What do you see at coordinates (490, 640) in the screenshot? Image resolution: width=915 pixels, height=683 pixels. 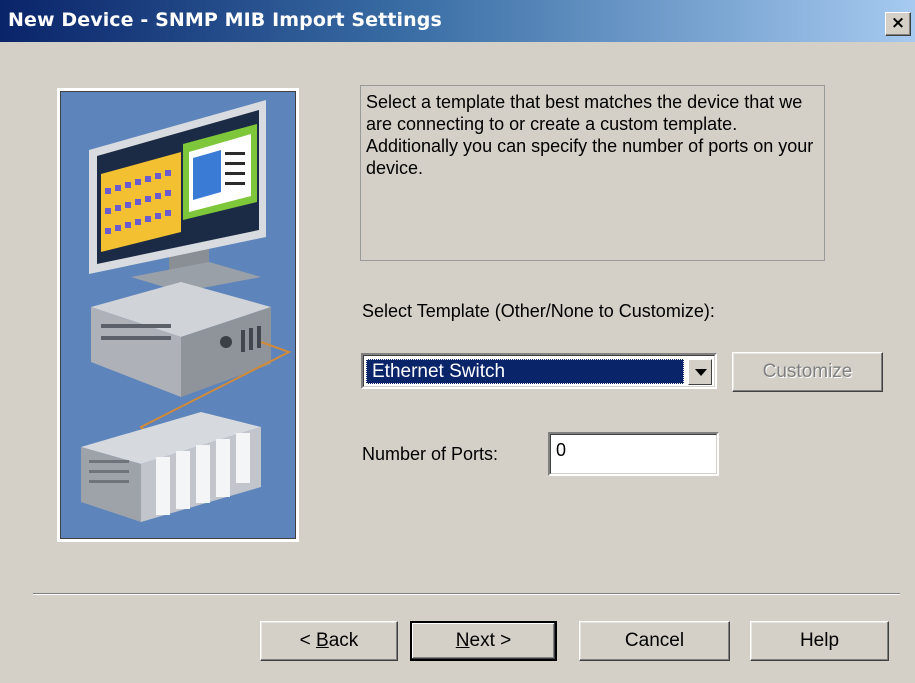 I see `next-label: ext >` at bounding box center [490, 640].